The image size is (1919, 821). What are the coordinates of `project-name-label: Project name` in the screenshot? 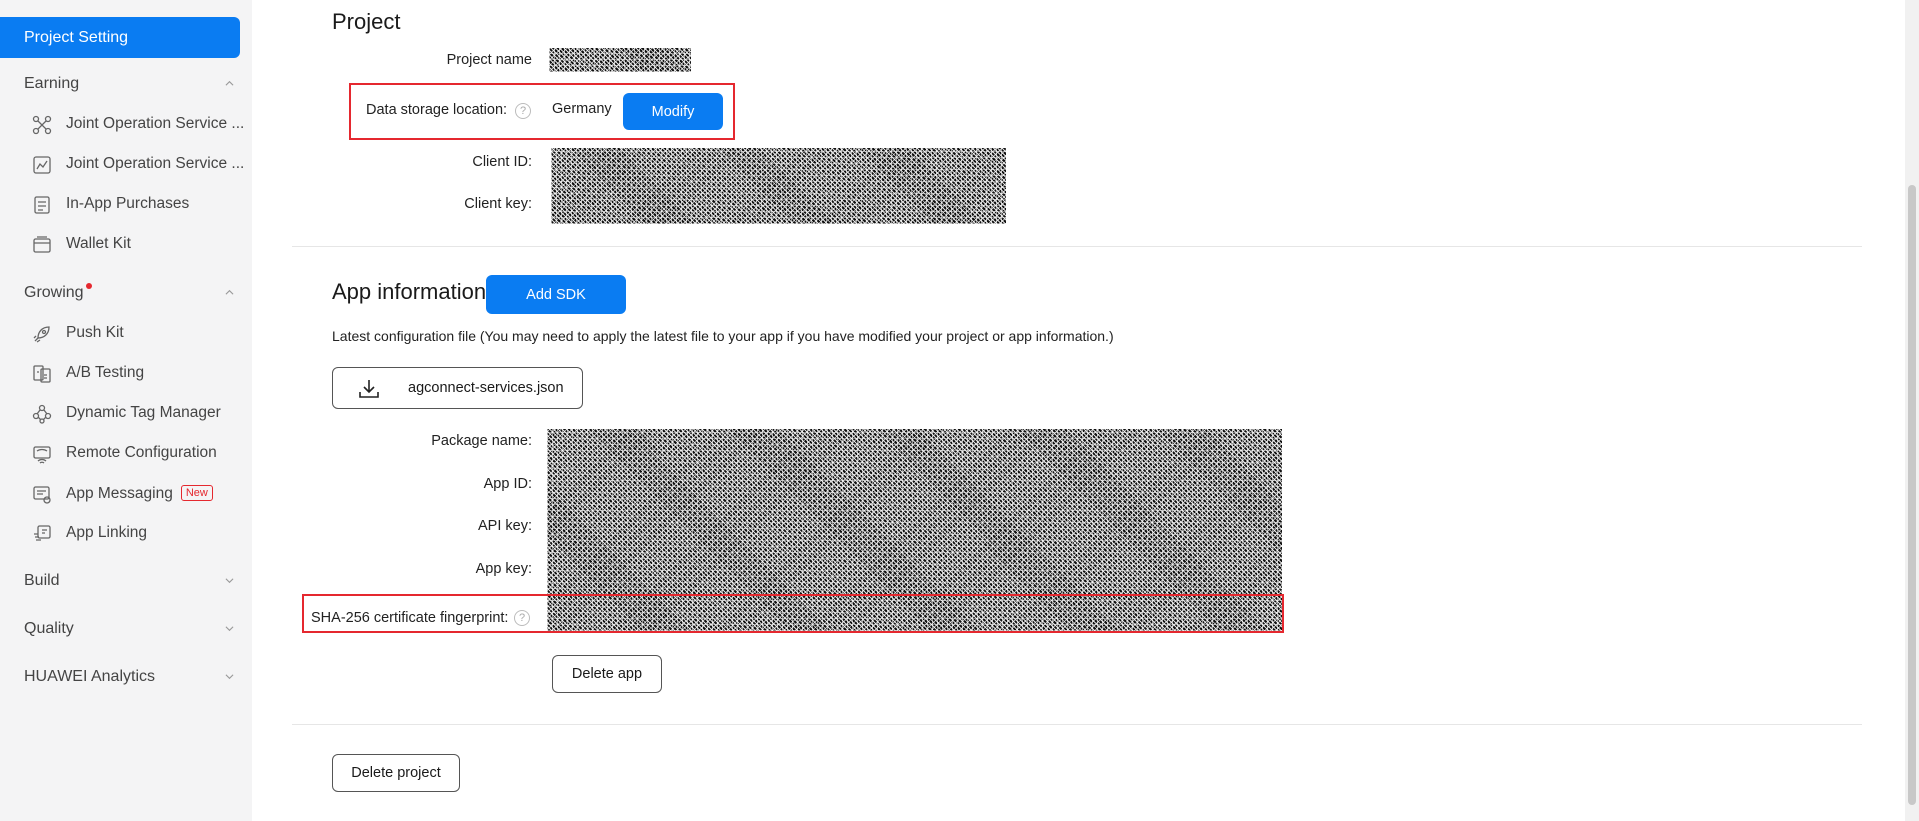 It's located at (489, 60).